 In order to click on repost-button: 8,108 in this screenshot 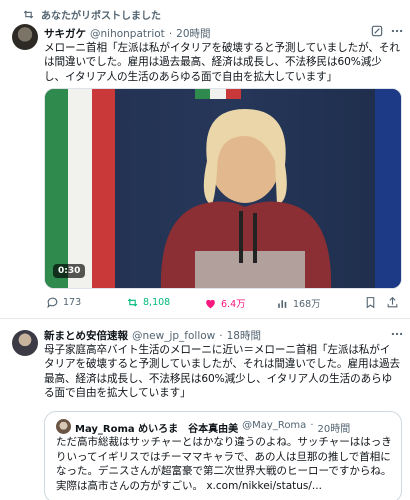, I will do `click(148, 302)`.